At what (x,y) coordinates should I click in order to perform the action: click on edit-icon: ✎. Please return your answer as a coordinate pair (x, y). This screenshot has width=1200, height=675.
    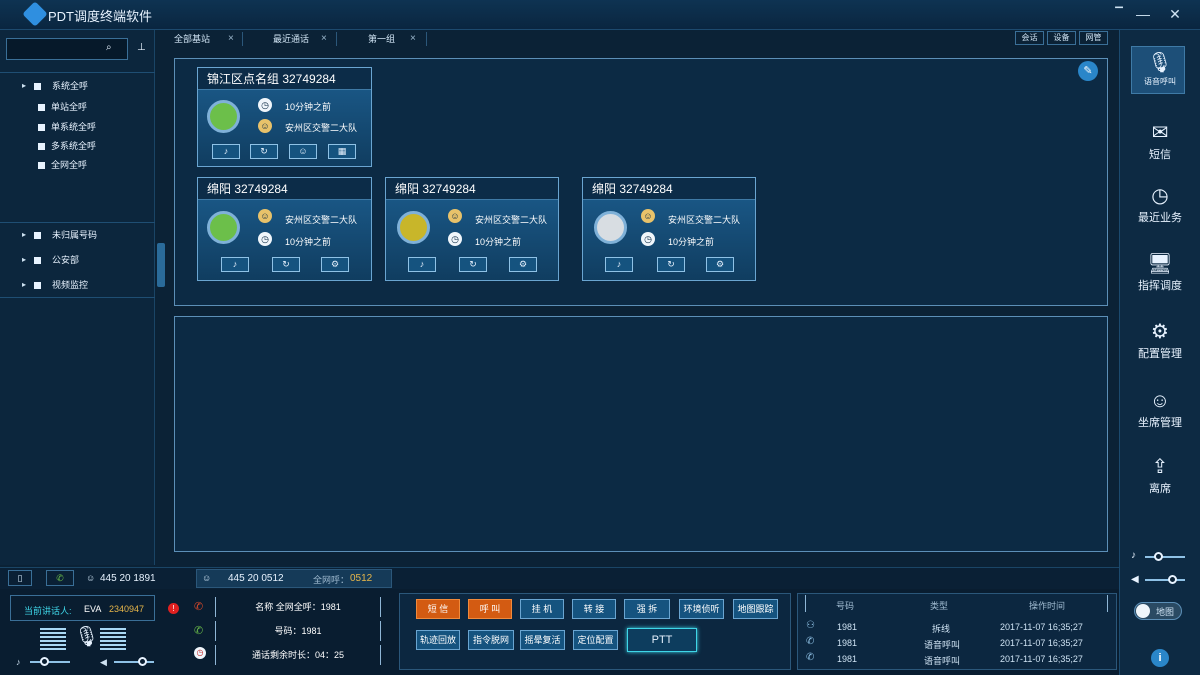
    Looking at the image, I should click on (1088, 71).